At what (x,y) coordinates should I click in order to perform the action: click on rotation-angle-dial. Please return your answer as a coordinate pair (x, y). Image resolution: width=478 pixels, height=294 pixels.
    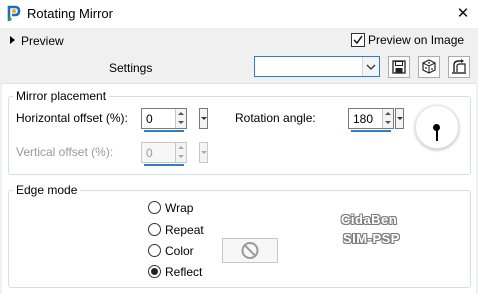
    Looking at the image, I should click on (437, 127).